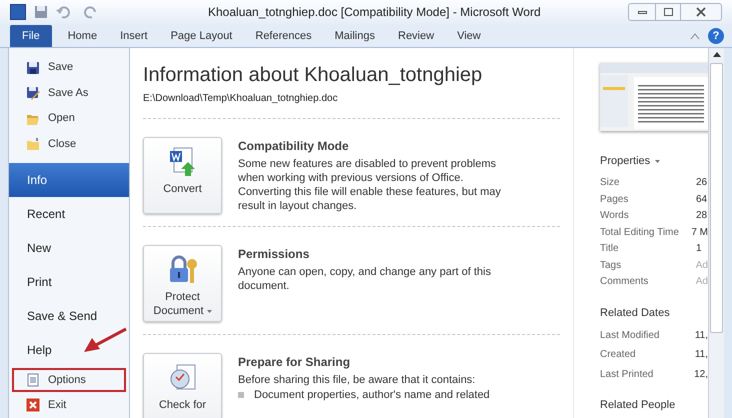 The height and width of the screenshot is (418, 732). I want to click on property-value: 64, so click(702, 199).